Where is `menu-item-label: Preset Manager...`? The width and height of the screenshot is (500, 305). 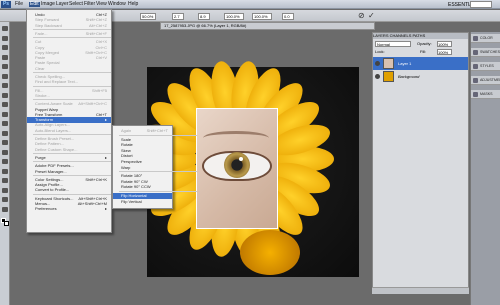 menu-item-label: Preset Manager... is located at coordinates (51, 171).